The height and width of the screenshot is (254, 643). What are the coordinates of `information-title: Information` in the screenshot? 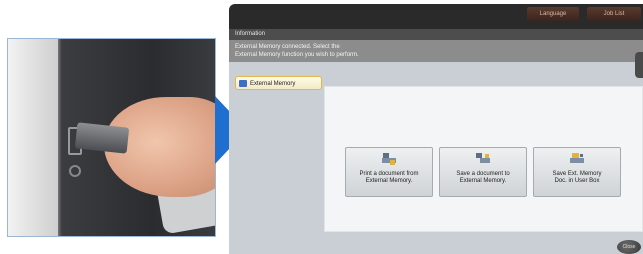 It's located at (436, 34).